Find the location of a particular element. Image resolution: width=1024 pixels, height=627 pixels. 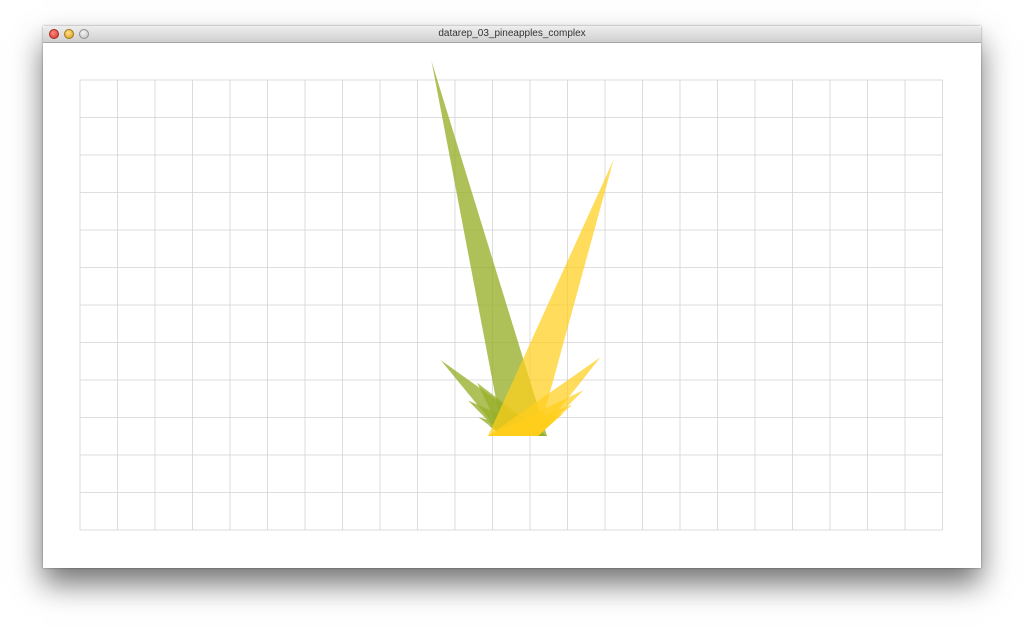

yellow-leaves is located at coordinates (551, 297).